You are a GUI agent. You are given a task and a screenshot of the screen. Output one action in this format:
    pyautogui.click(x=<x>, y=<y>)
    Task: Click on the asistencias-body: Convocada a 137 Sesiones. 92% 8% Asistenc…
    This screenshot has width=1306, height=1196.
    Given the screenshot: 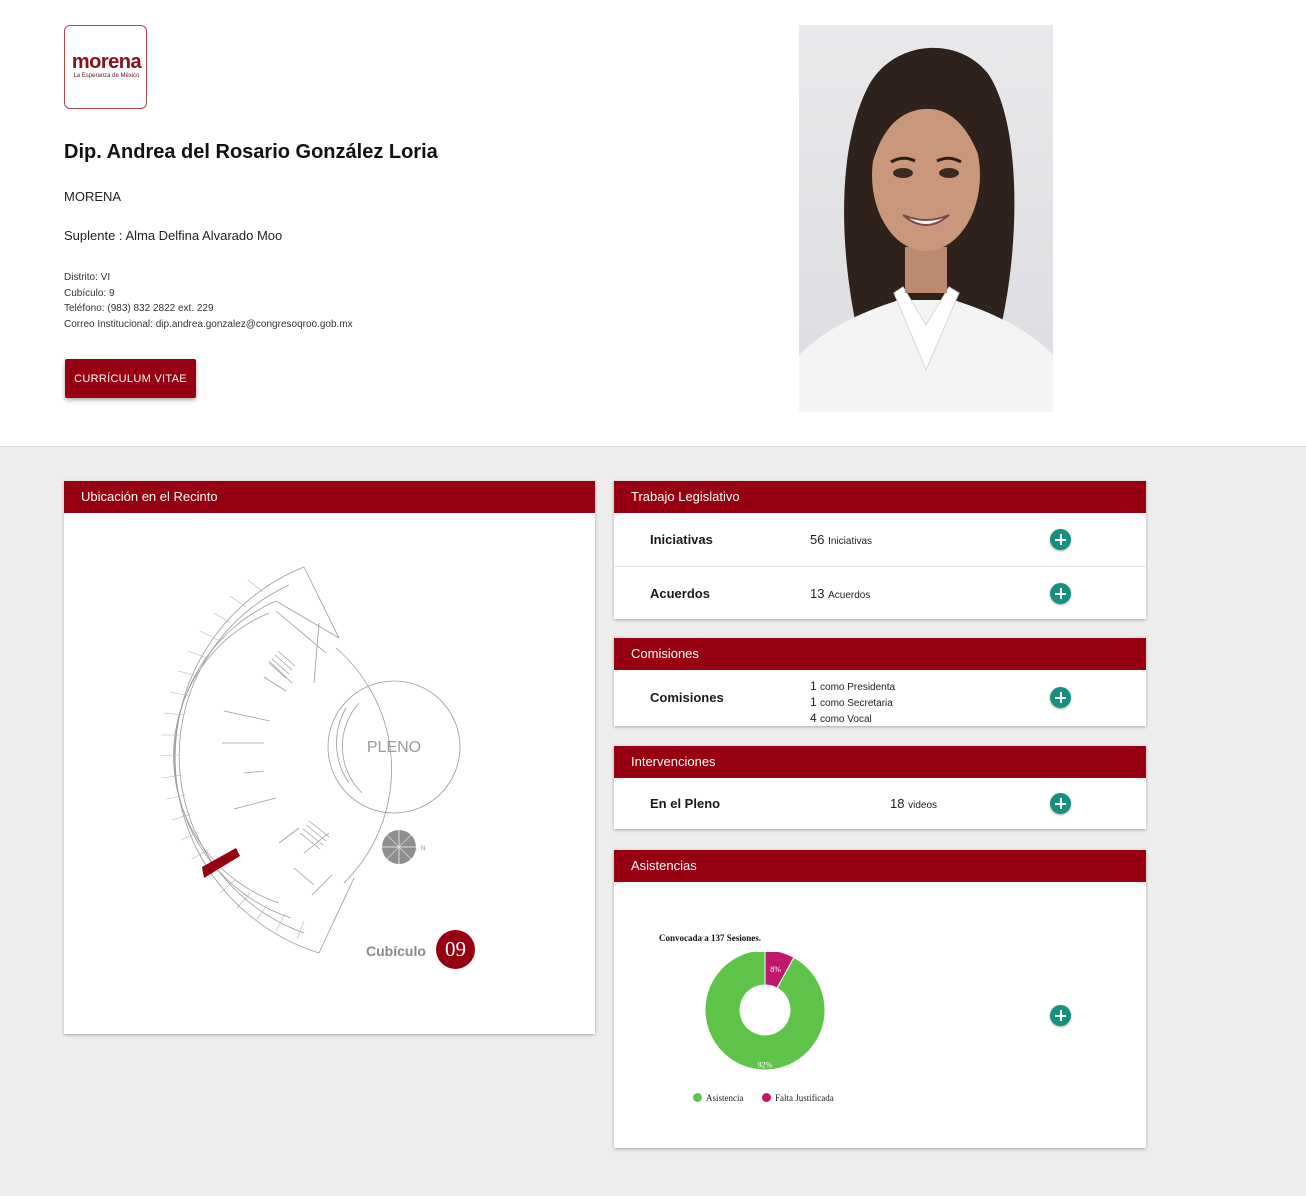 What is the action you would take?
    pyautogui.click(x=880, y=1015)
    